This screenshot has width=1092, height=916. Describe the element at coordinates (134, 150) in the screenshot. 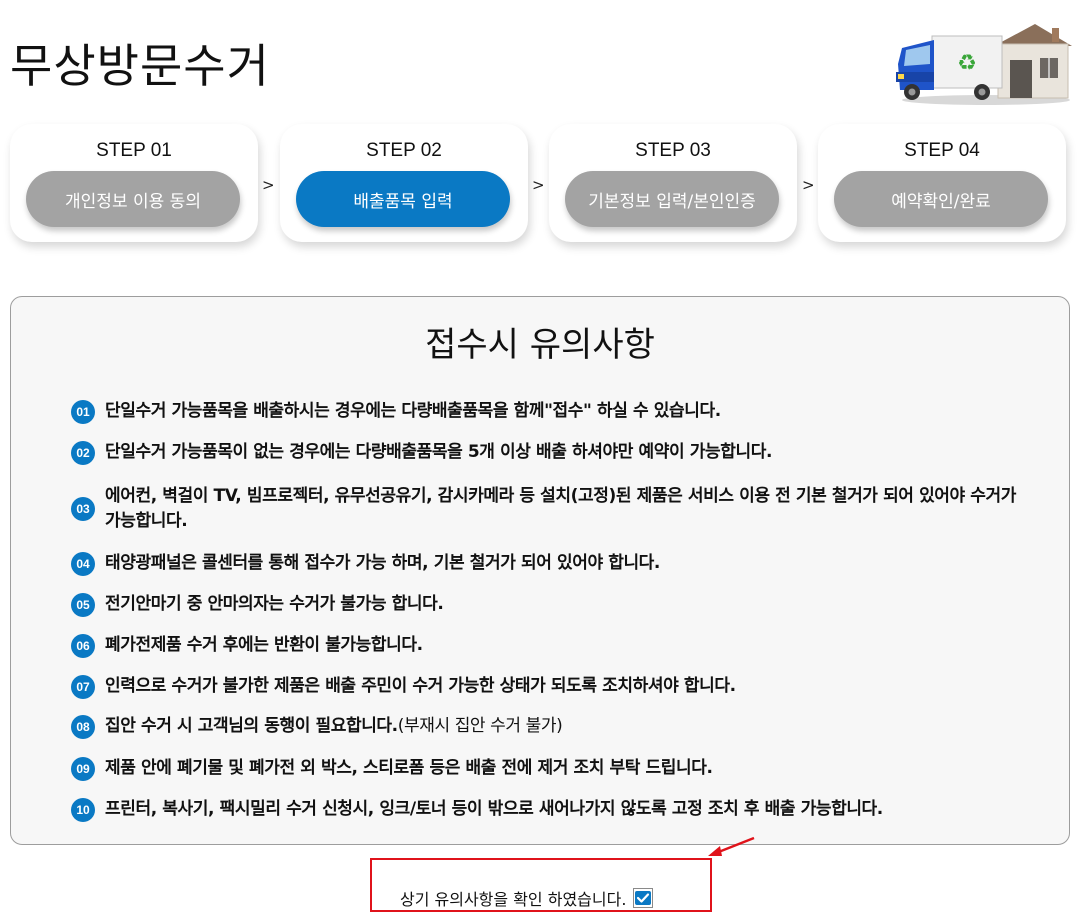

I see `step-number: STEP 01` at that location.